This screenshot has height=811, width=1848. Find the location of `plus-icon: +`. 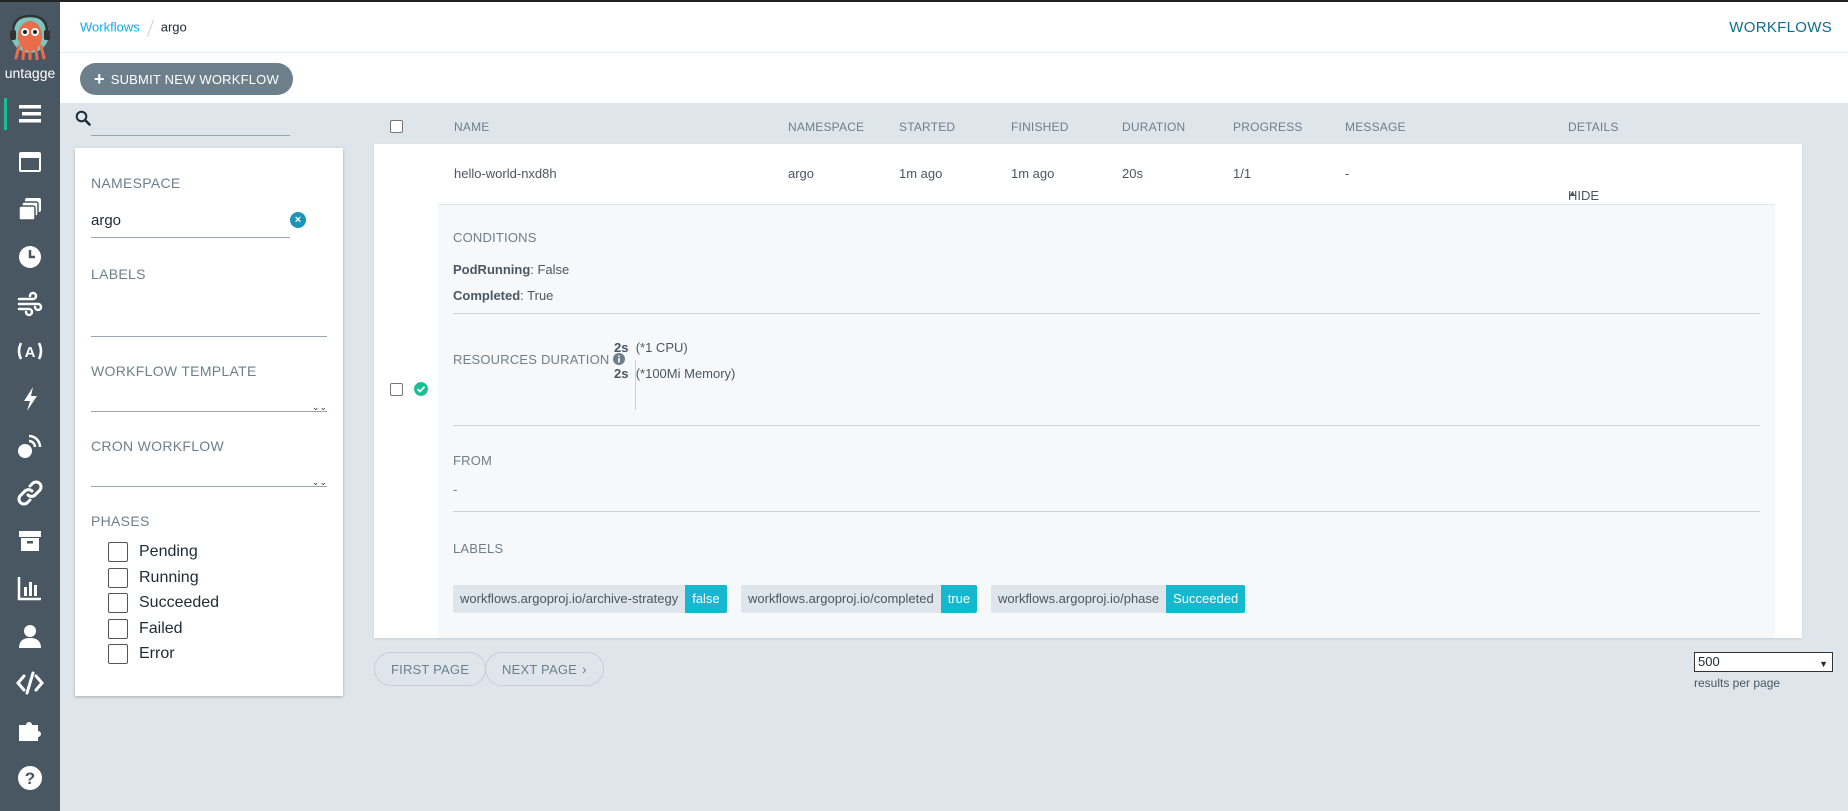

plus-icon: + is located at coordinates (99, 79).